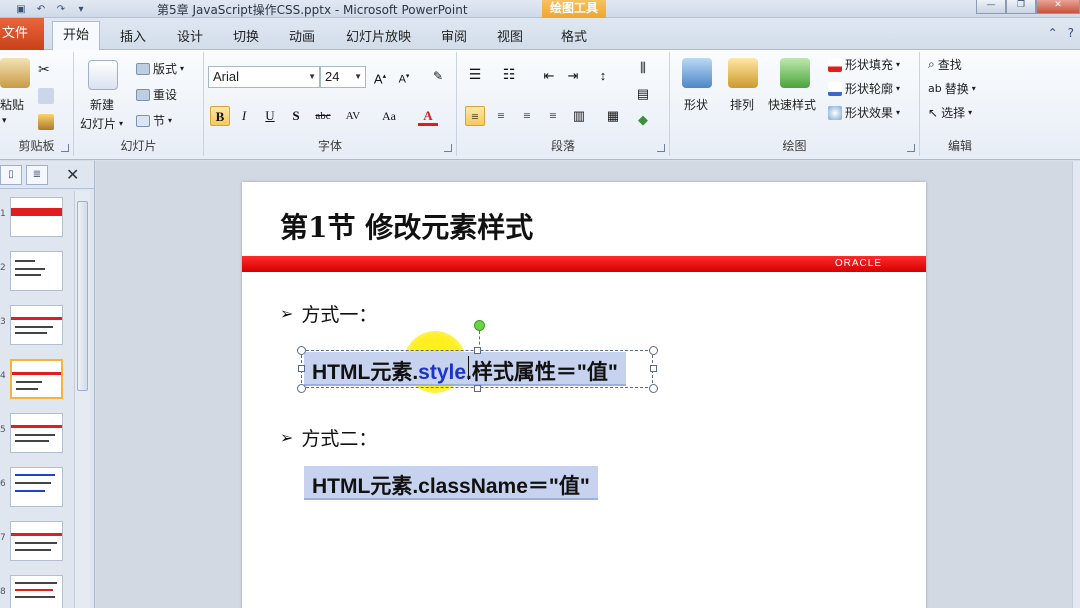 Image resolution: width=1080 pixels, height=608 pixels. Describe the element at coordinates (133, 35) in the screenshot. I see `tab-insert: 插入` at that location.